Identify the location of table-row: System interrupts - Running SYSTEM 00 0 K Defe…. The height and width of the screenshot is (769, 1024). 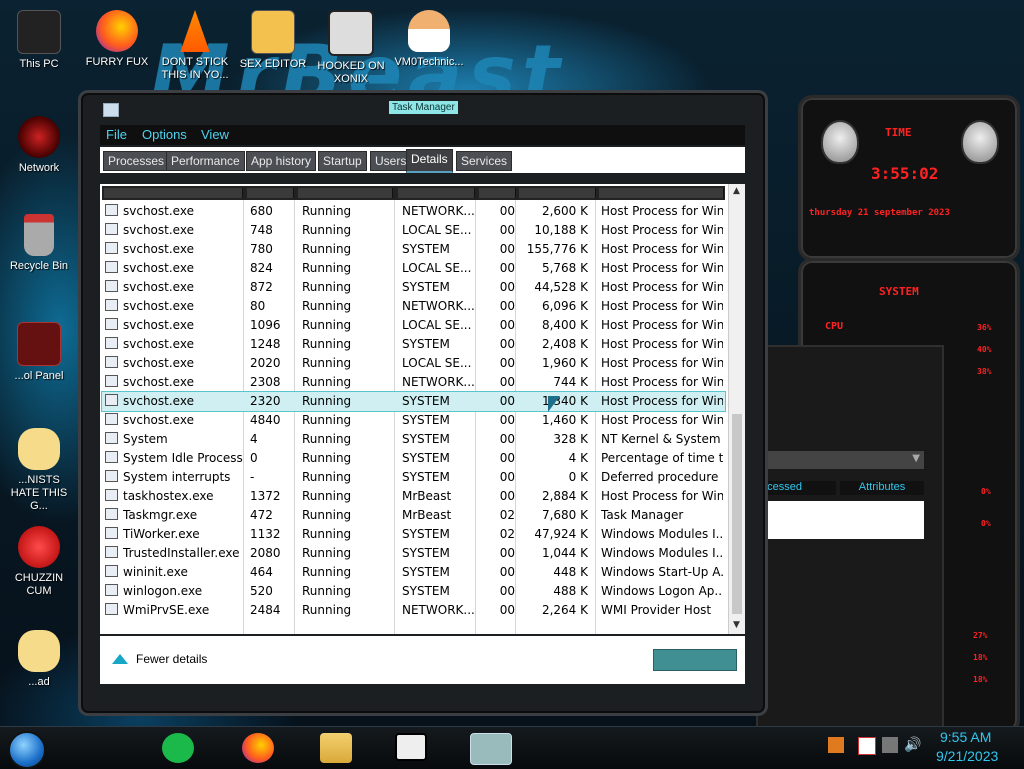
(413, 477).